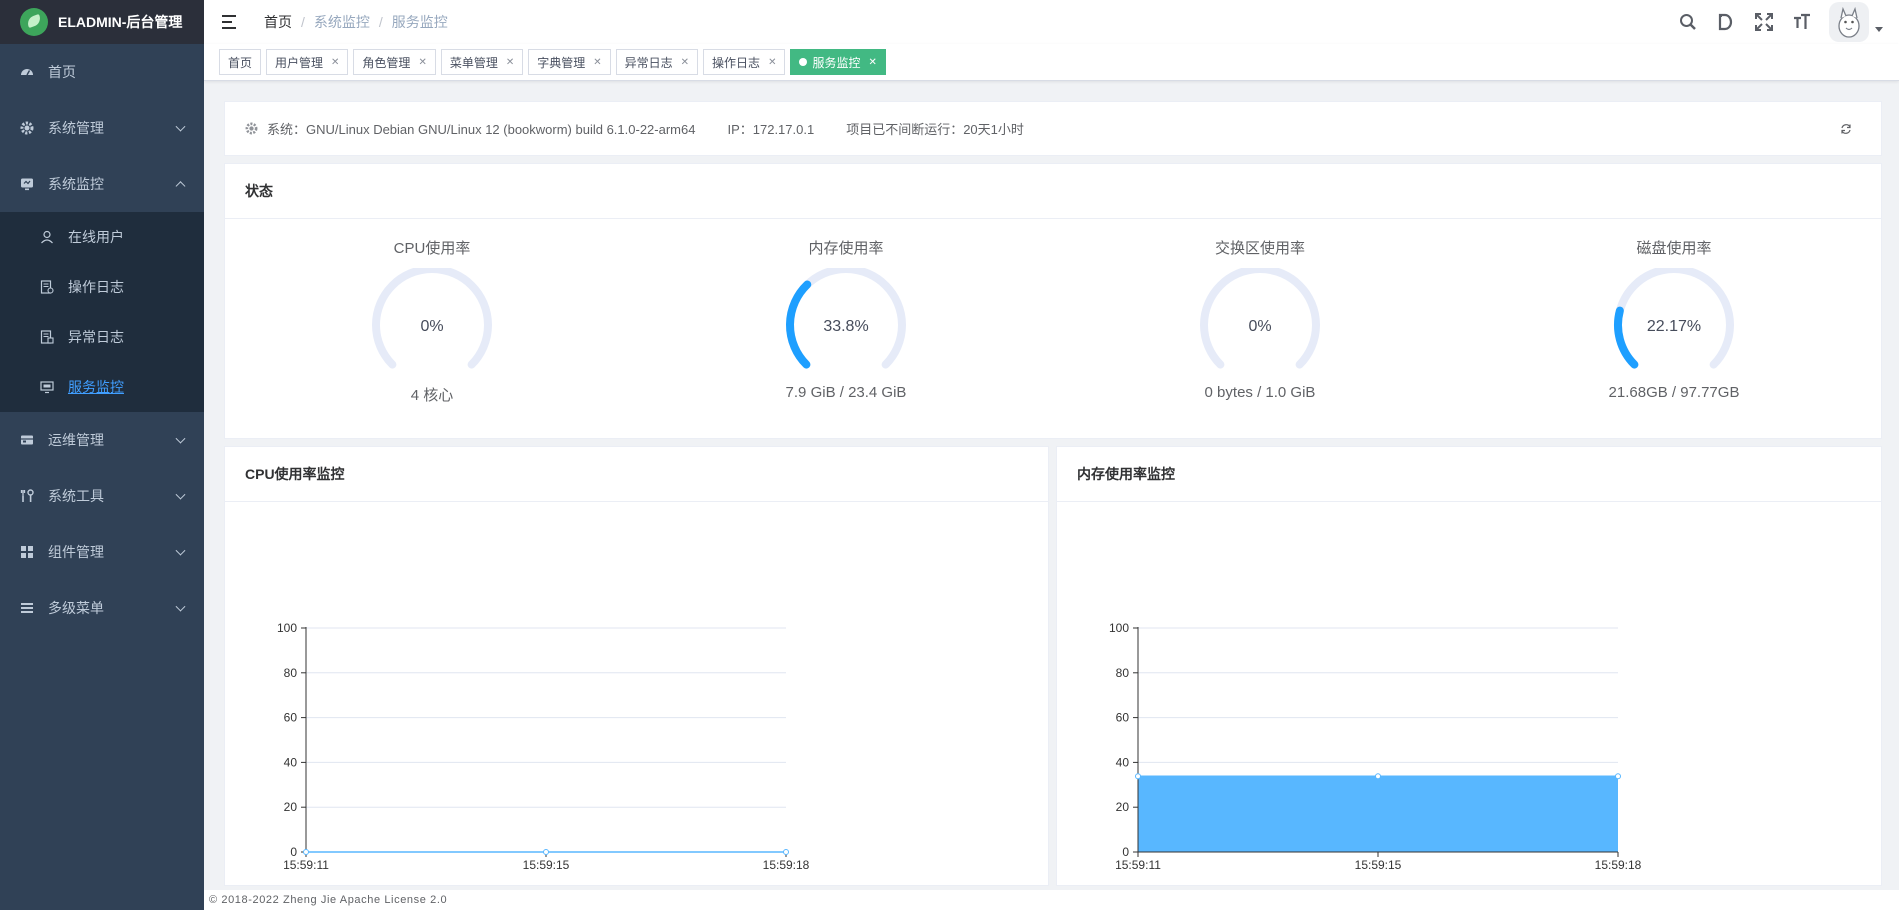 This screenshot has width=1899, height=910. What do you see at coordinates (47, 337) in the screenshot?
I see `error-log-icon` at bounding box center [47, 337].